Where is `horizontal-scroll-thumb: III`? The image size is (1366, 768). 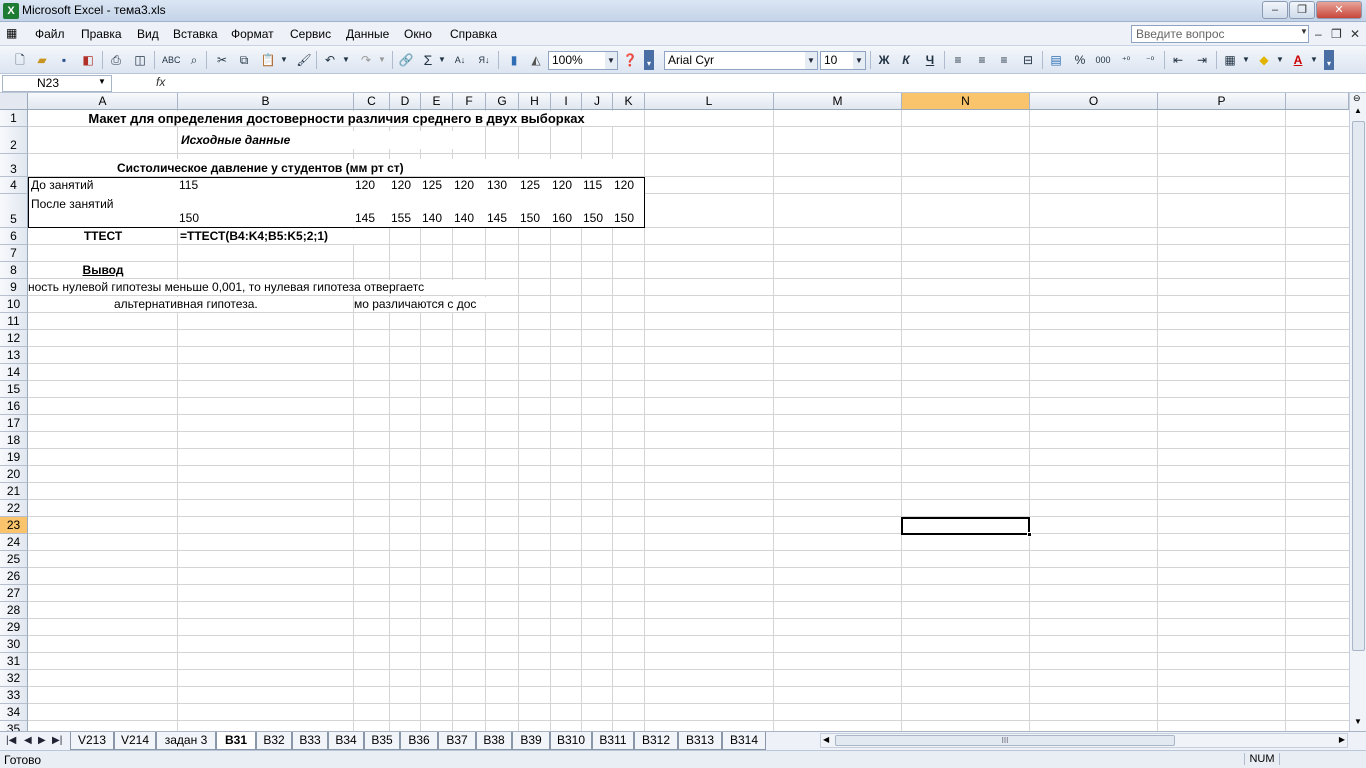 horizontal-scroll-thumb: III is located at coordinates (1005, 740).